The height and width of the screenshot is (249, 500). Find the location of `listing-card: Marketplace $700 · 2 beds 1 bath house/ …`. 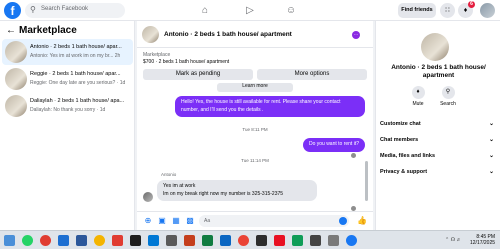

listing-card: Marketplace $700 · 2 beds 1 bath house/ … is located at coordinates (255, 75).